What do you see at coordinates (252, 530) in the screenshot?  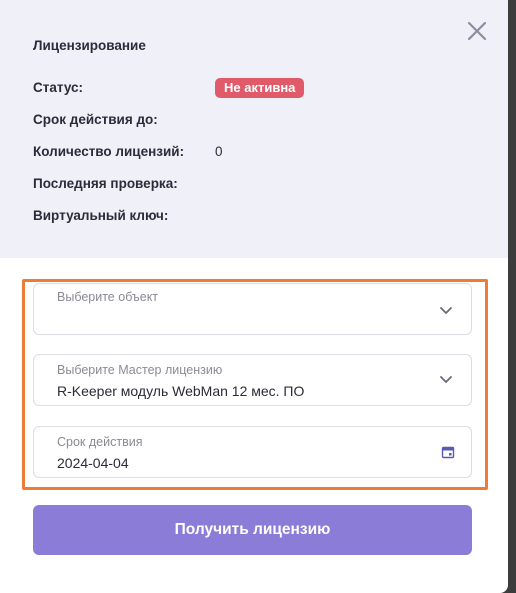 I see `get-license-button: Получить лицензию` at bounding box center [252, 530].